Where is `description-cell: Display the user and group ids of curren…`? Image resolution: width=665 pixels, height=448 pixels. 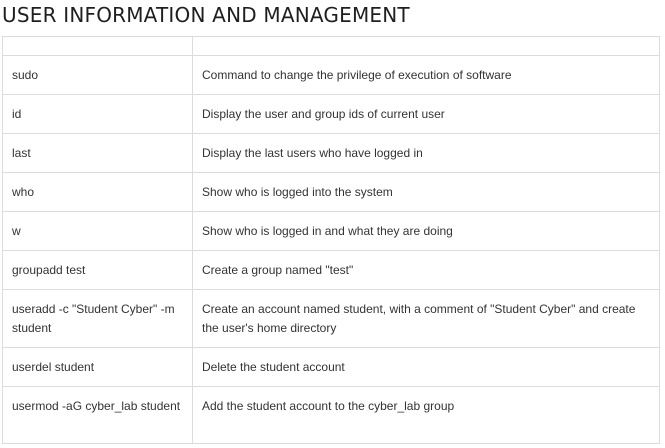 description-cell: Display the user and group ids of curren… is located at coordinates (426, 114).